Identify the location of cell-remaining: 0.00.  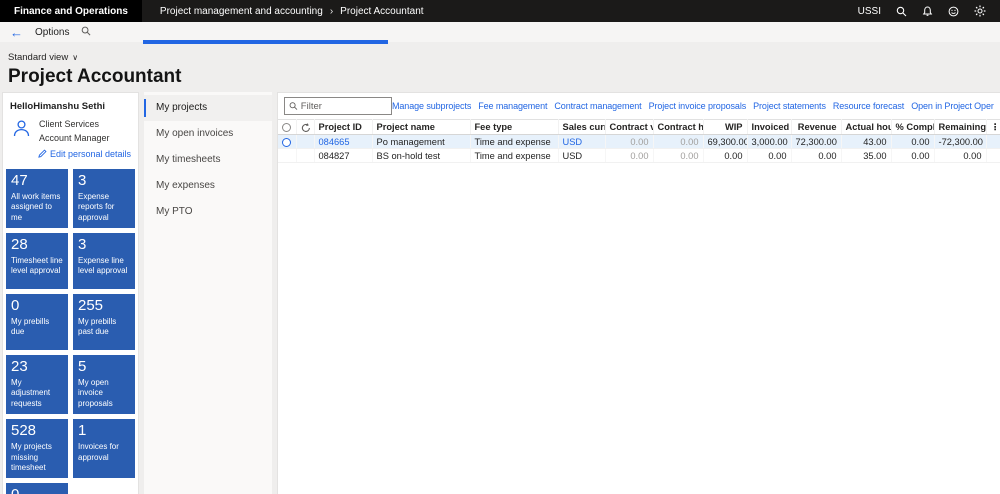
(960, 155).